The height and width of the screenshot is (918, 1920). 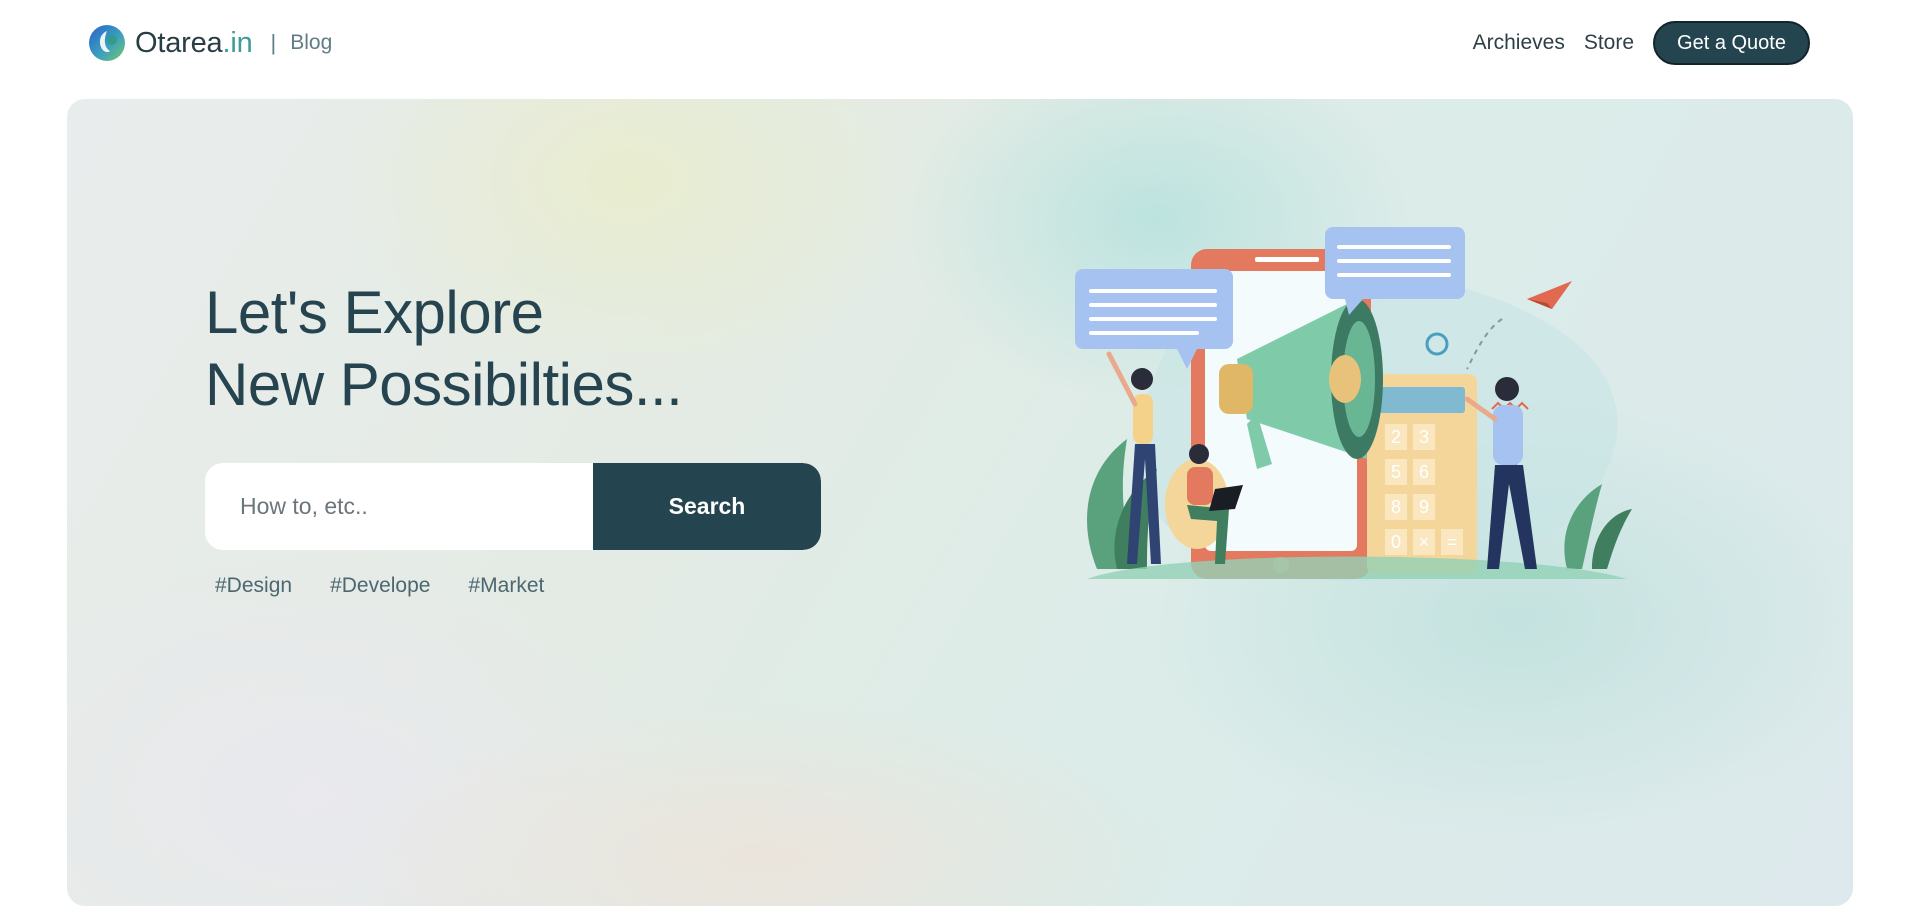 I want to click on calc-key: ×, so click(x=1424, y=542).